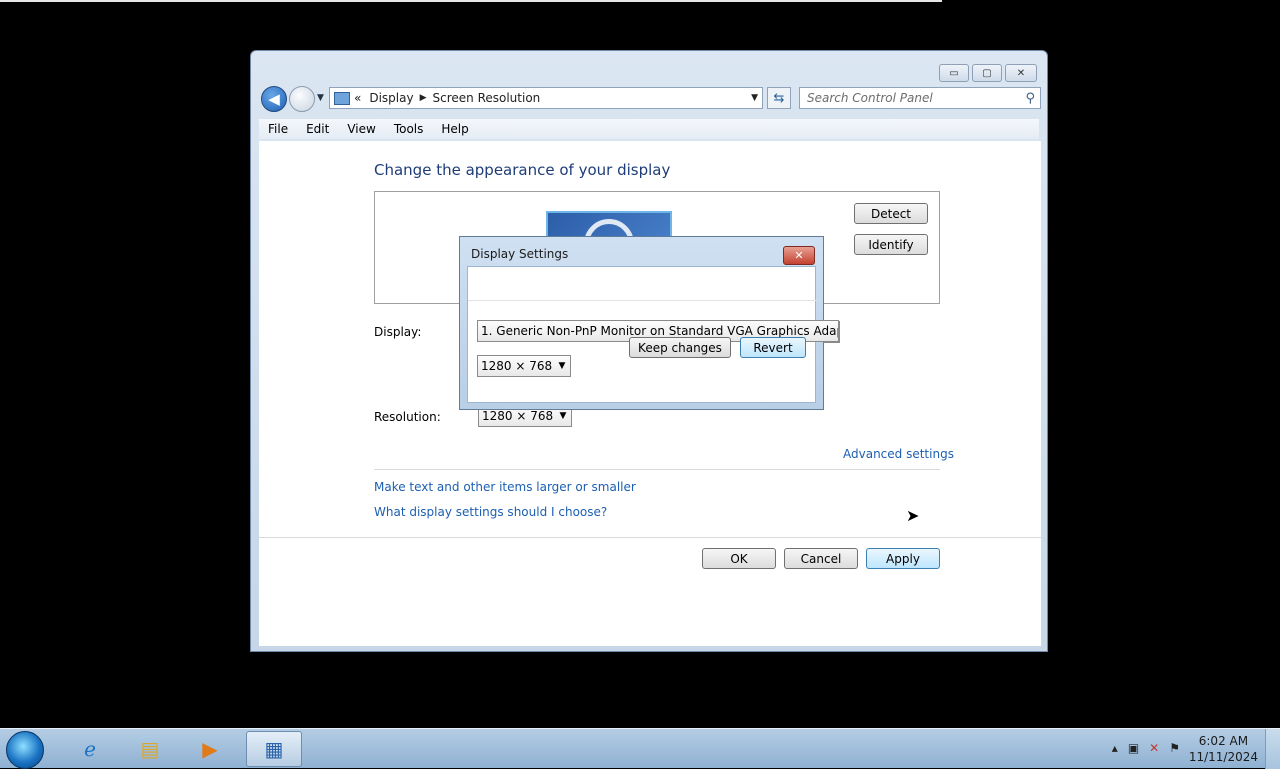 The height and width of the screenshot is (769, 1280). I want to click on menu-edit: Edit, so click(317, 129).